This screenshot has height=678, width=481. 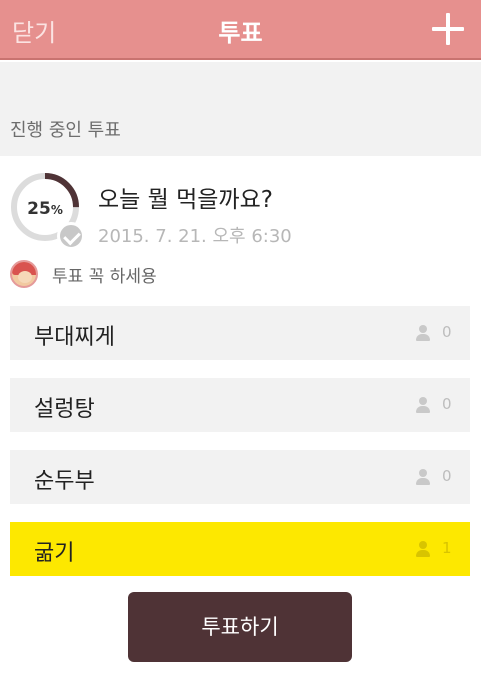 What do you see at coordinates (39, 209) in the screenshot?
I see `progress-value: 25` at bounding box center [39, 209].